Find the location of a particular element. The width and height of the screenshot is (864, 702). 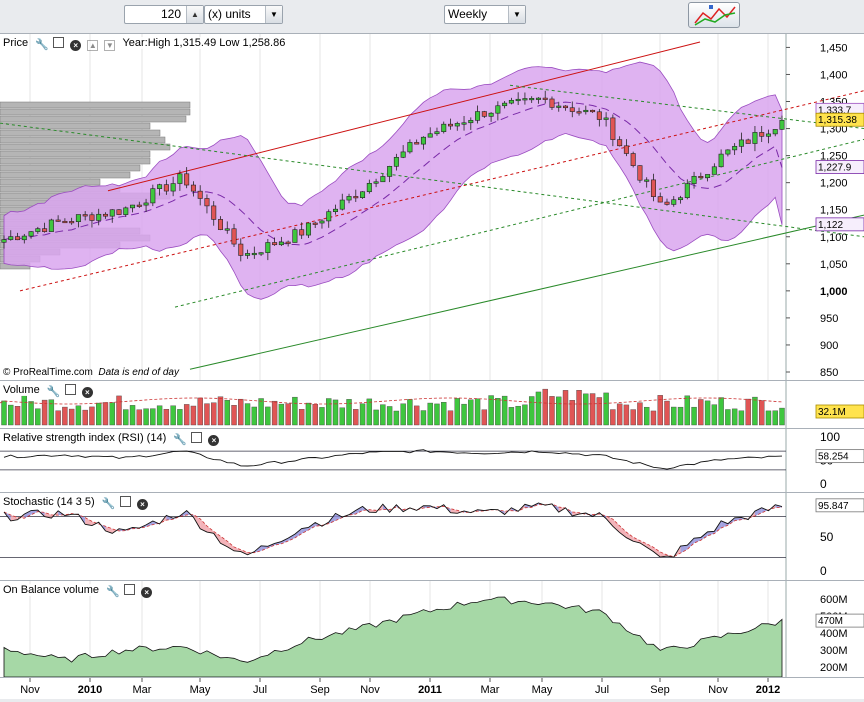

volume-chart: 32.1M is located at coordinates (432, 404).